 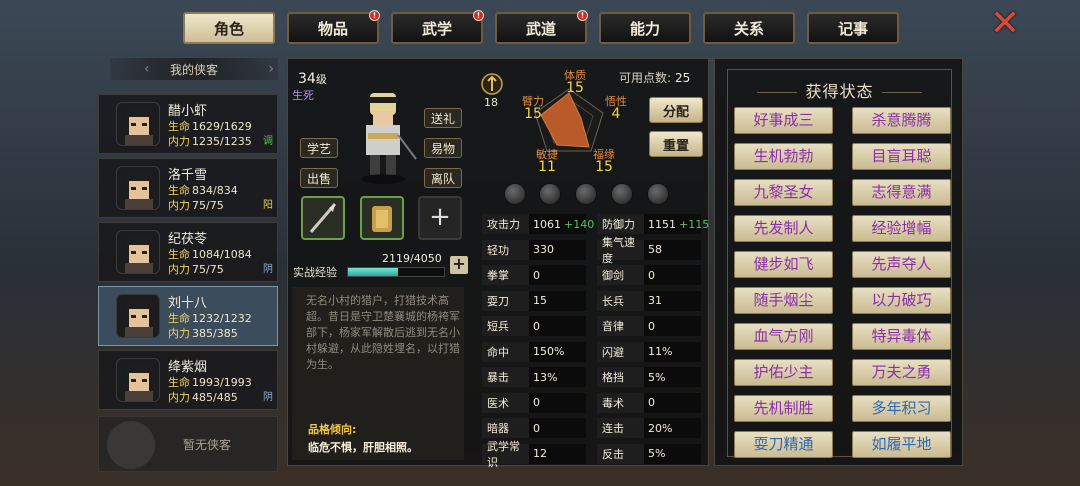 I want to click on status-badge: 九黎圣女, so click(x=783, y=192).